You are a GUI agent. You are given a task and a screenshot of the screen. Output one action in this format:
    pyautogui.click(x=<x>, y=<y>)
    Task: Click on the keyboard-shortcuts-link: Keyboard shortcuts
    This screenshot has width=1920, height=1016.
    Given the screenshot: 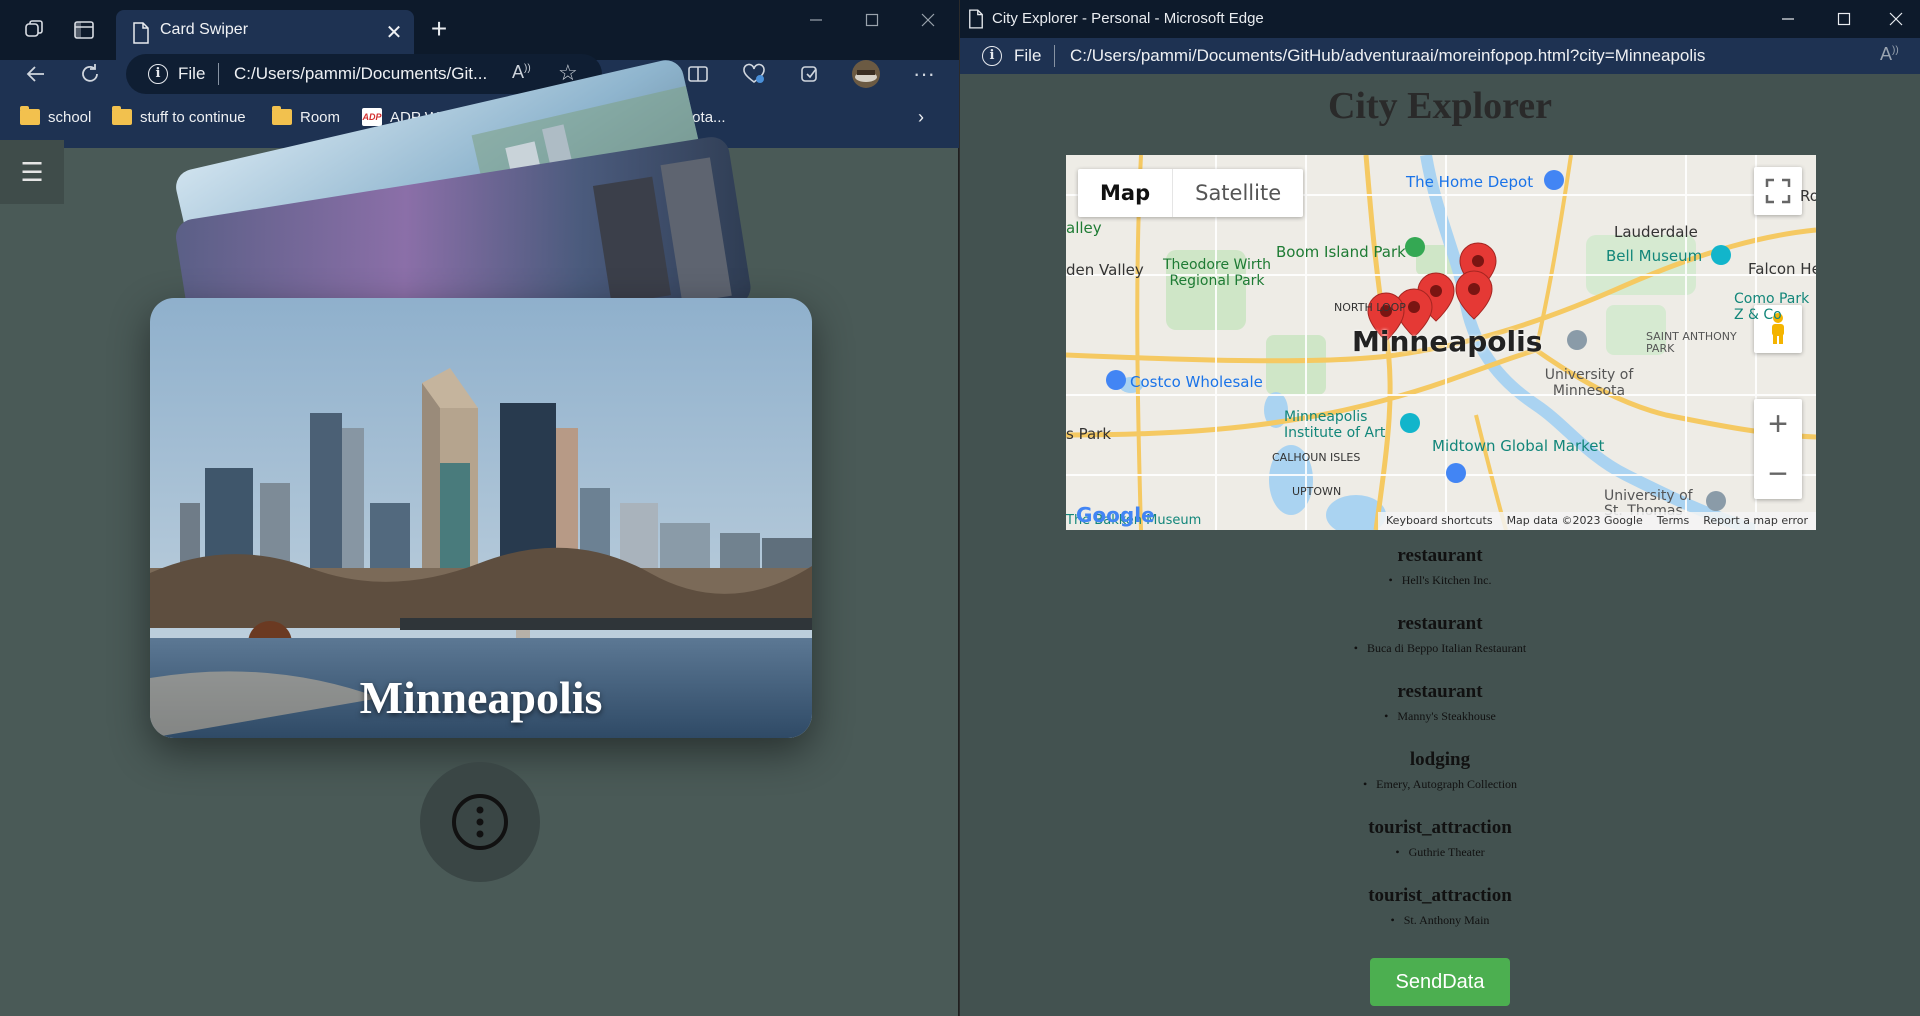 What is the action you would take?
    pyautogui.click(x=1439, y=521)
    